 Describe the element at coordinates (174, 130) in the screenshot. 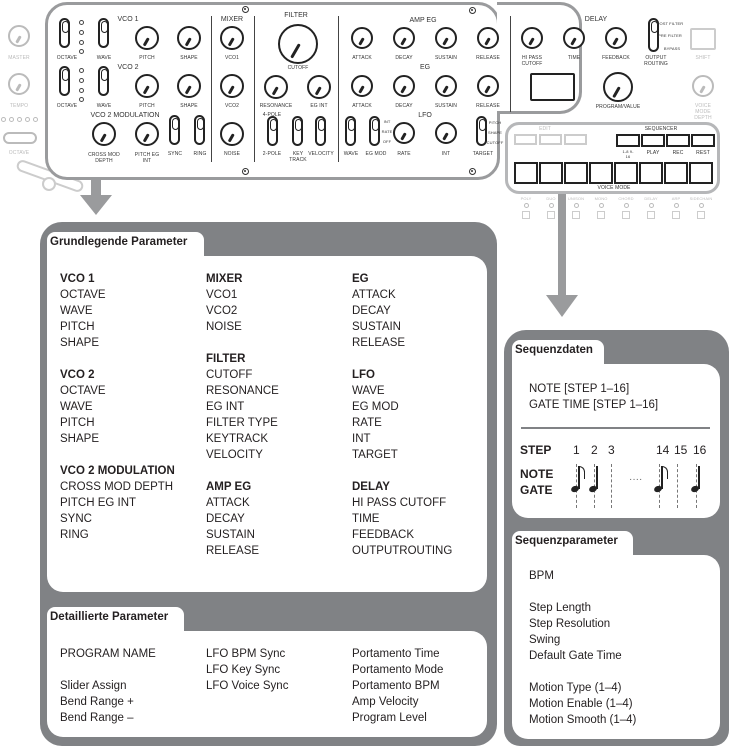

I see `sync-switch` at that location.